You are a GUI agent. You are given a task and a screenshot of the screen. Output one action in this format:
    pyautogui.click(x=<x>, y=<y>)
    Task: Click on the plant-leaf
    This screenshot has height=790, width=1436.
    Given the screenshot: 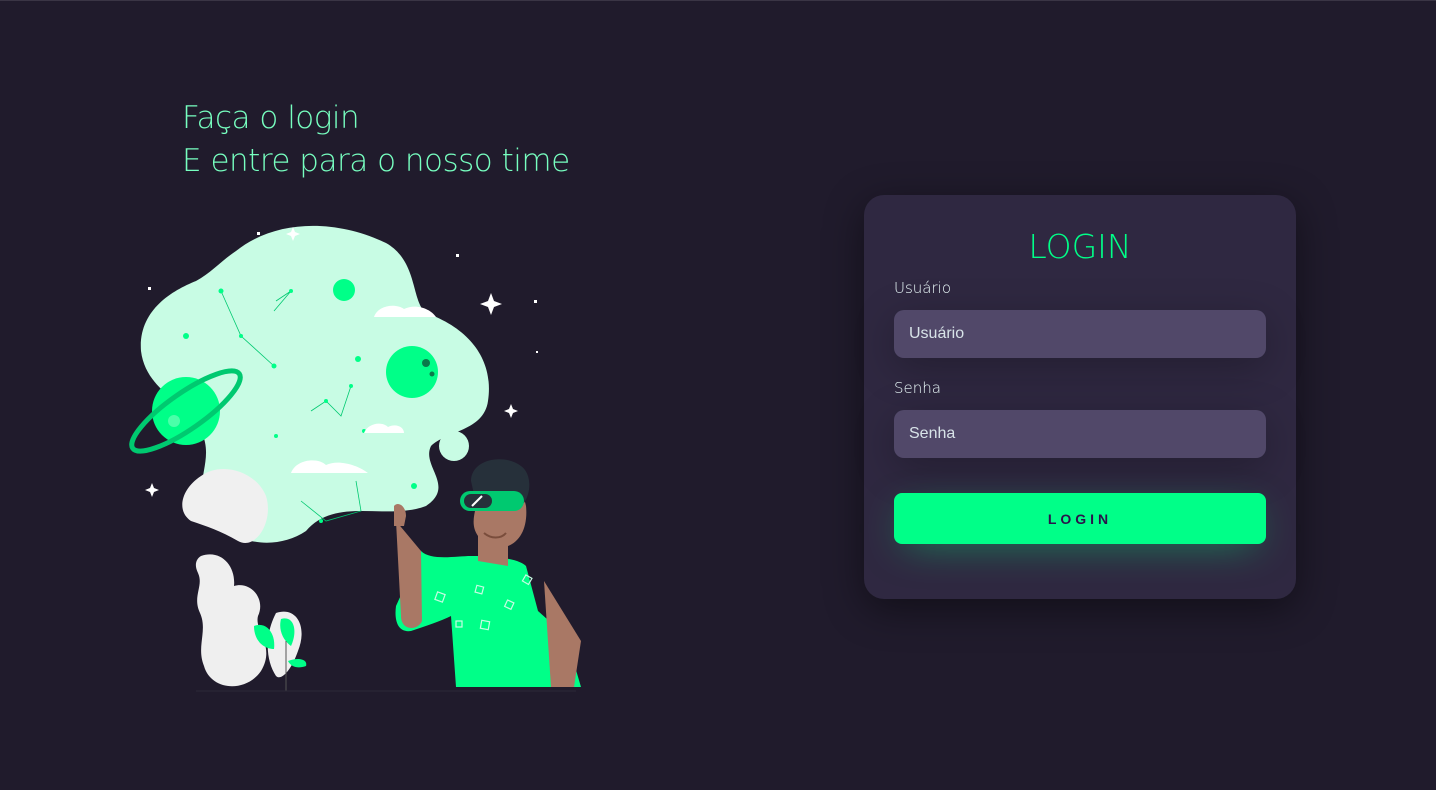 What is the action you would take?
    pyautogui.click(x=231, y=620)
    